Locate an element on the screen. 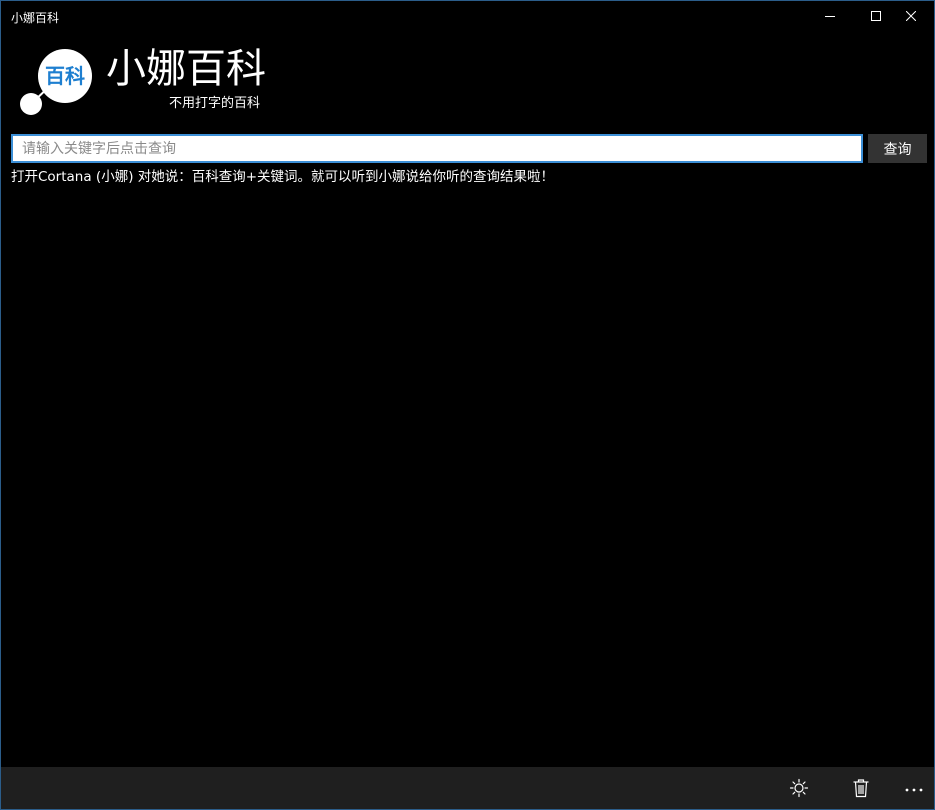  delete-icon is located at coordinates (861, 788).